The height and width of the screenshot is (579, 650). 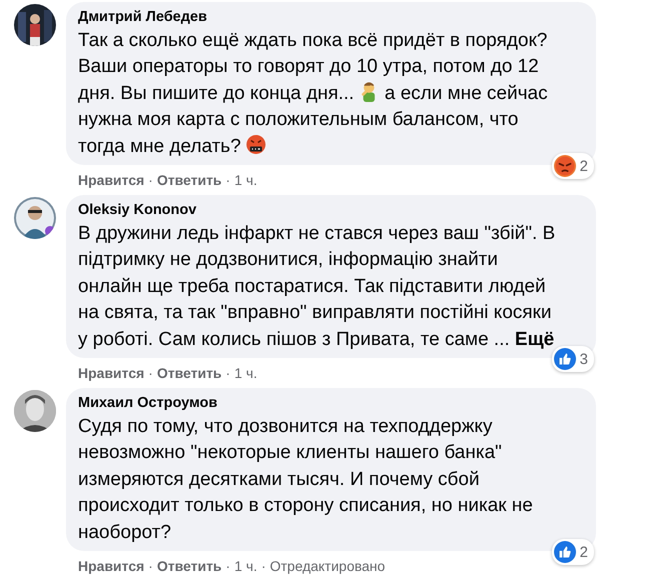 I want to click on edited-label: Отредактировано, so click(x=328, y=566).